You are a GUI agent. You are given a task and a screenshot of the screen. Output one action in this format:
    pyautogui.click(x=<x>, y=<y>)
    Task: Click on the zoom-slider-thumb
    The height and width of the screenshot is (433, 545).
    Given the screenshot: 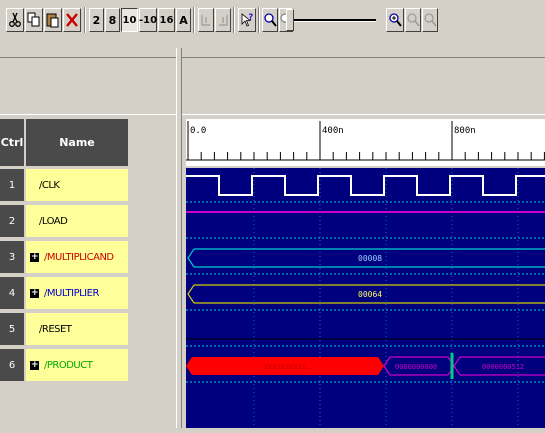 What is the action you would take?
    pyautogui.click(x=290, y=20)
    